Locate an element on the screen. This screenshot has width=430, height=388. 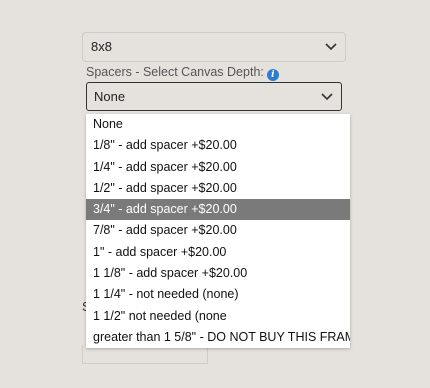
spacers-label: Spacers - Select Canvas Depth: i is located at coordinates (182, 72).